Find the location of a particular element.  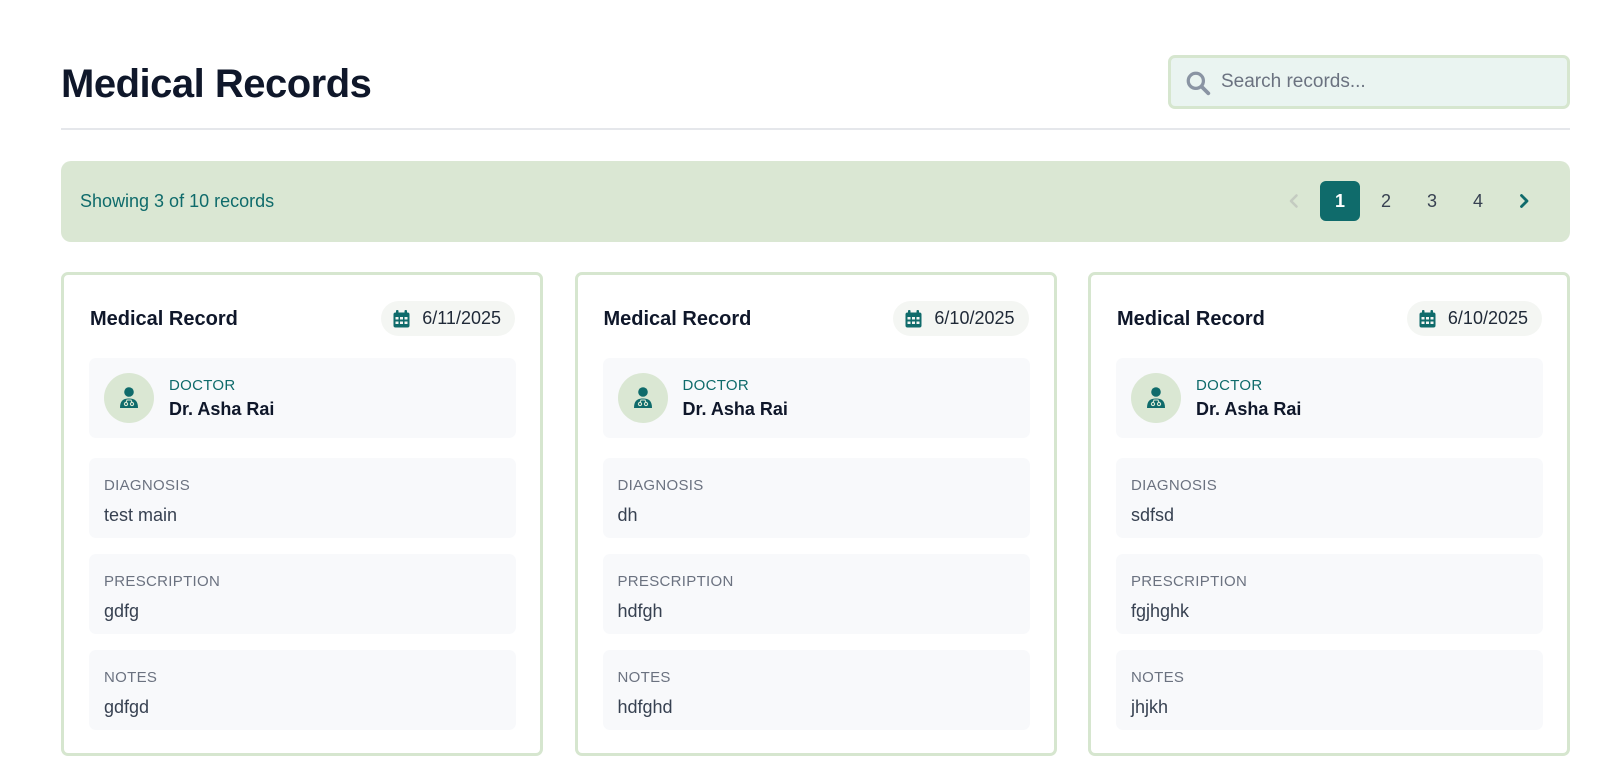

page-button-3: 3 is located at coordinates (1432, 201).